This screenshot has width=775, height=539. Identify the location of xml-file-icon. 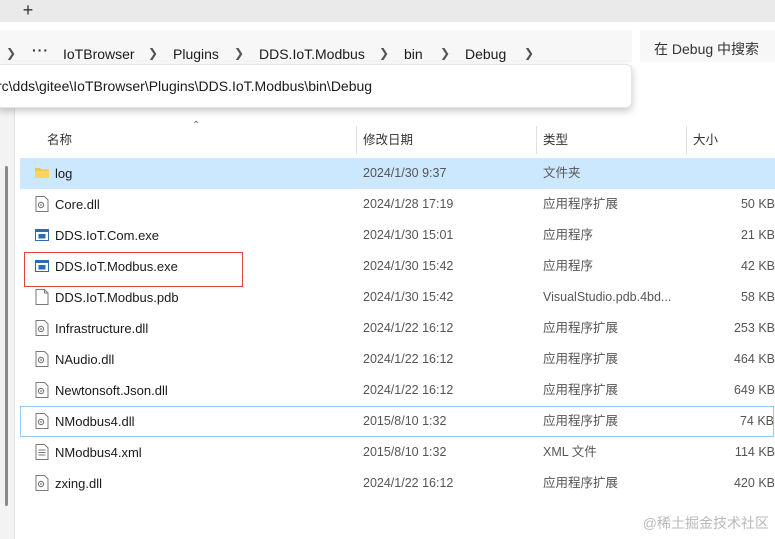
(42, 452).